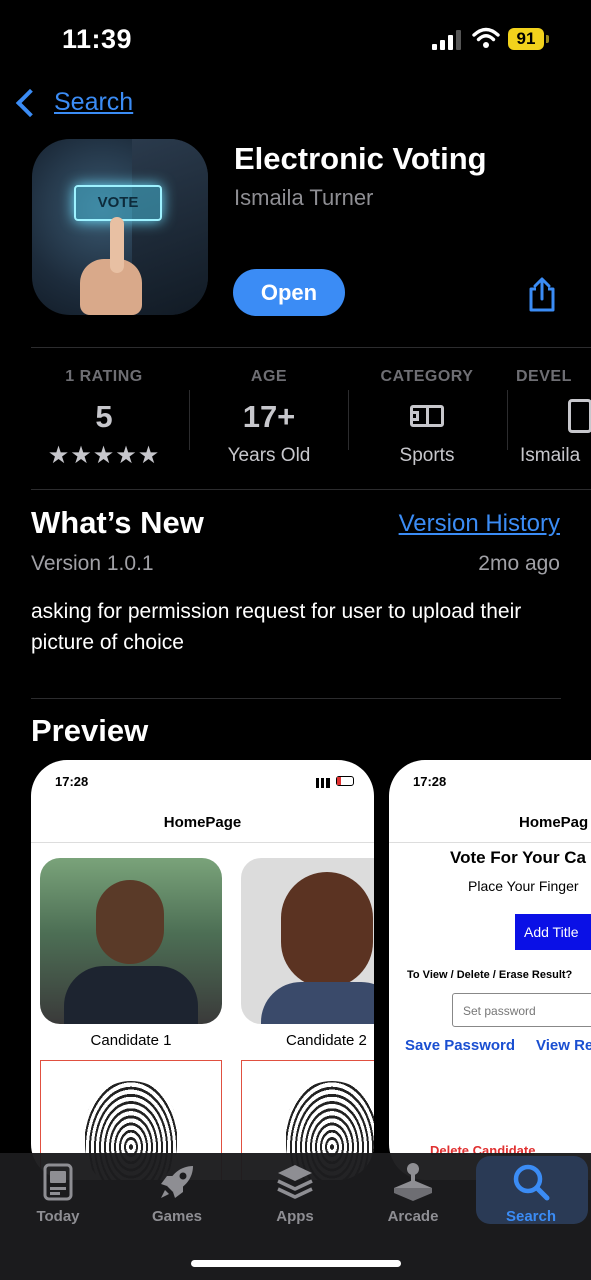 The image size is (591, 1280). What do you see at coordinates (295, 1216) in the screenshot?
I see `tab-label: Apps` at bounding box center [295, 1216].